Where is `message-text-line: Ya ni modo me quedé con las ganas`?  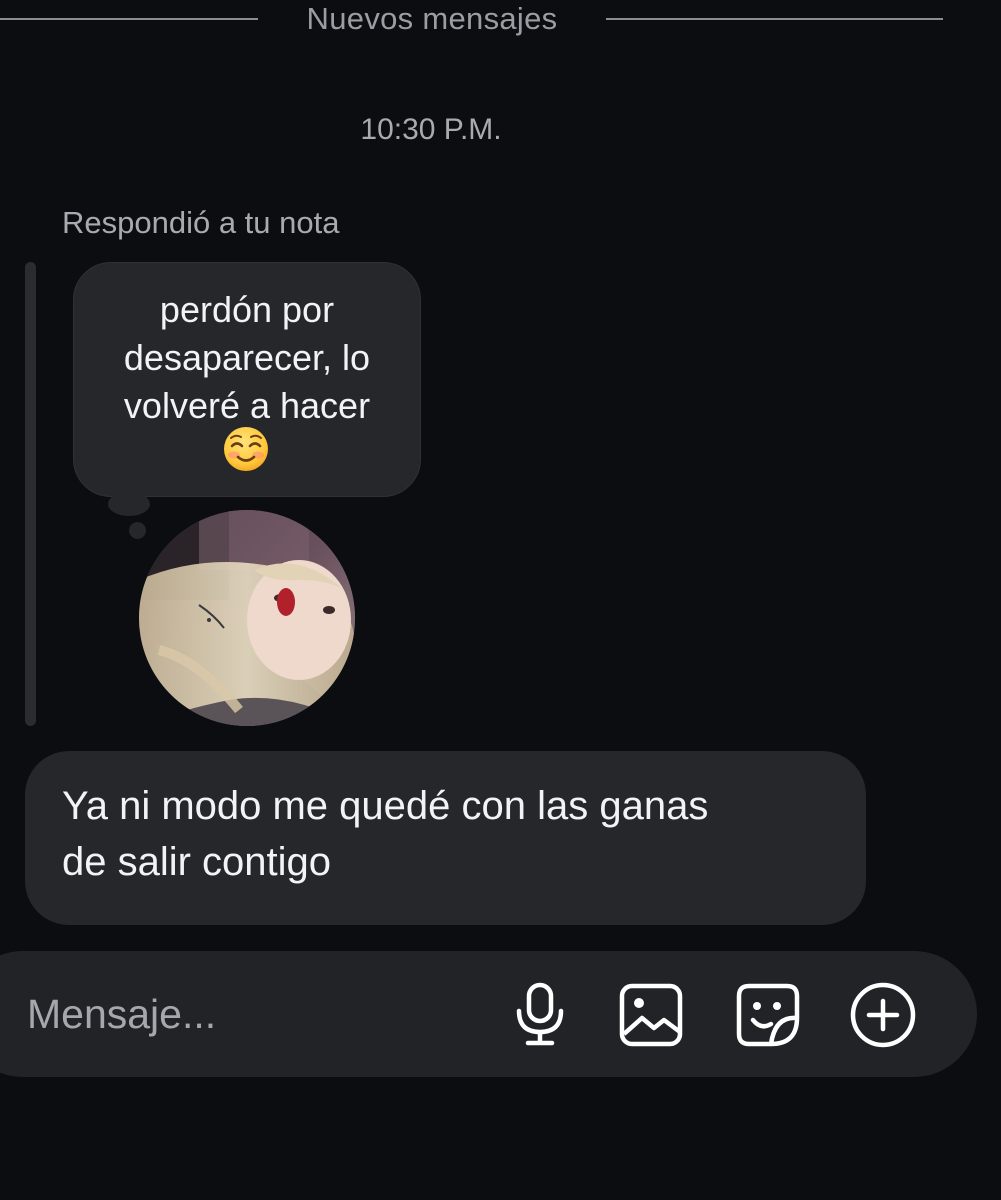
message-text-line: Ya ni modo me quedé con las ganas is located at coordinates (385, 806).